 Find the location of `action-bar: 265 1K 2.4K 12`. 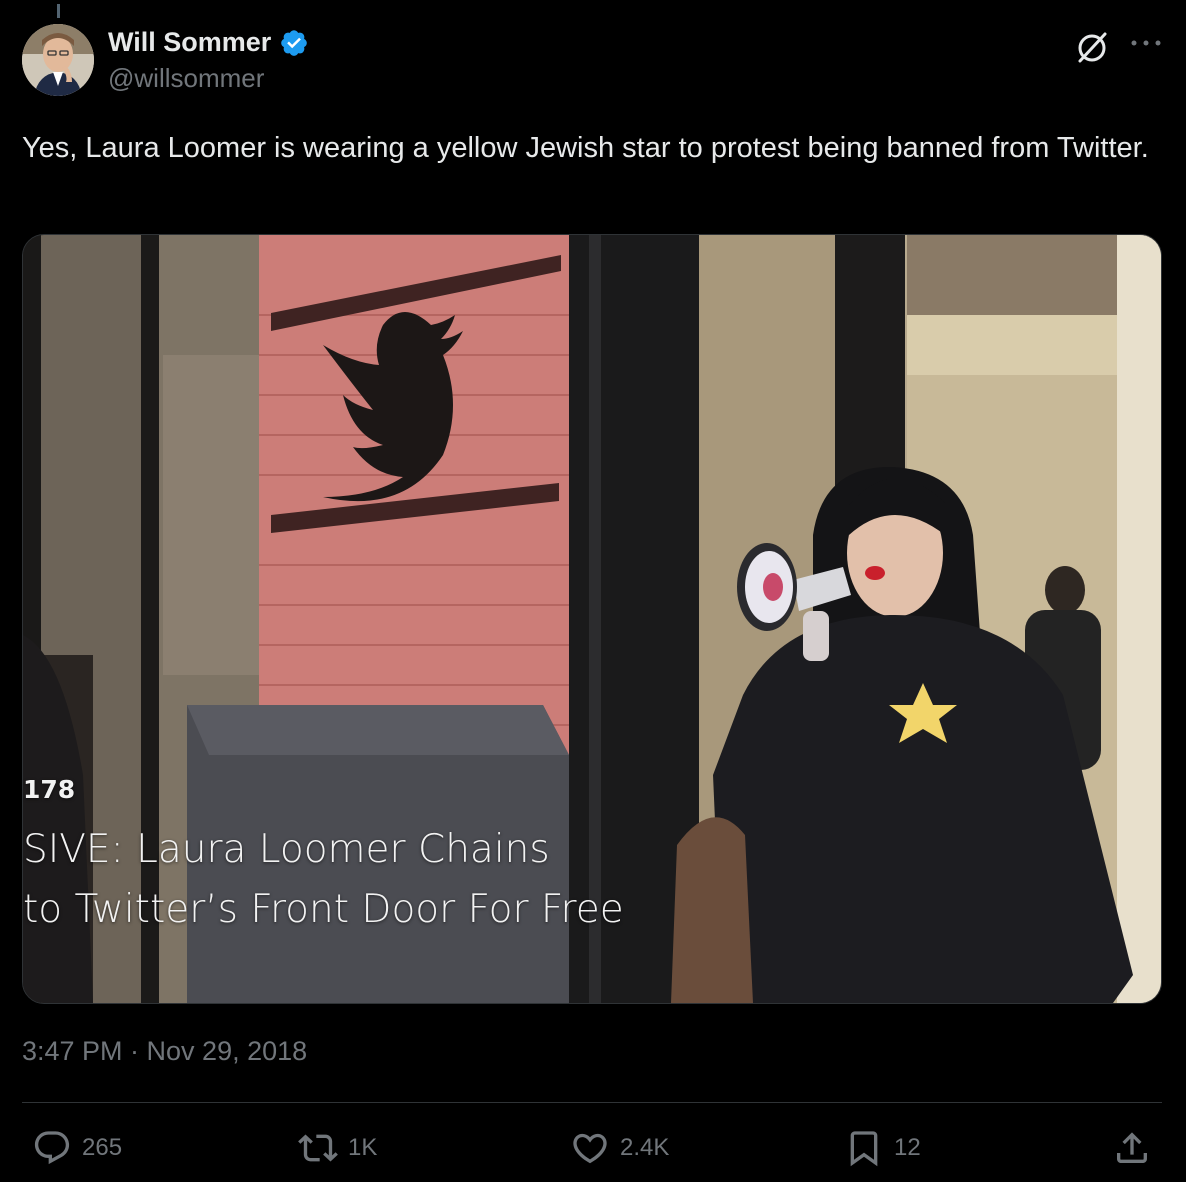

action-bar: 265 1K 2.4K 12 is located at coordinates (592, 1148).